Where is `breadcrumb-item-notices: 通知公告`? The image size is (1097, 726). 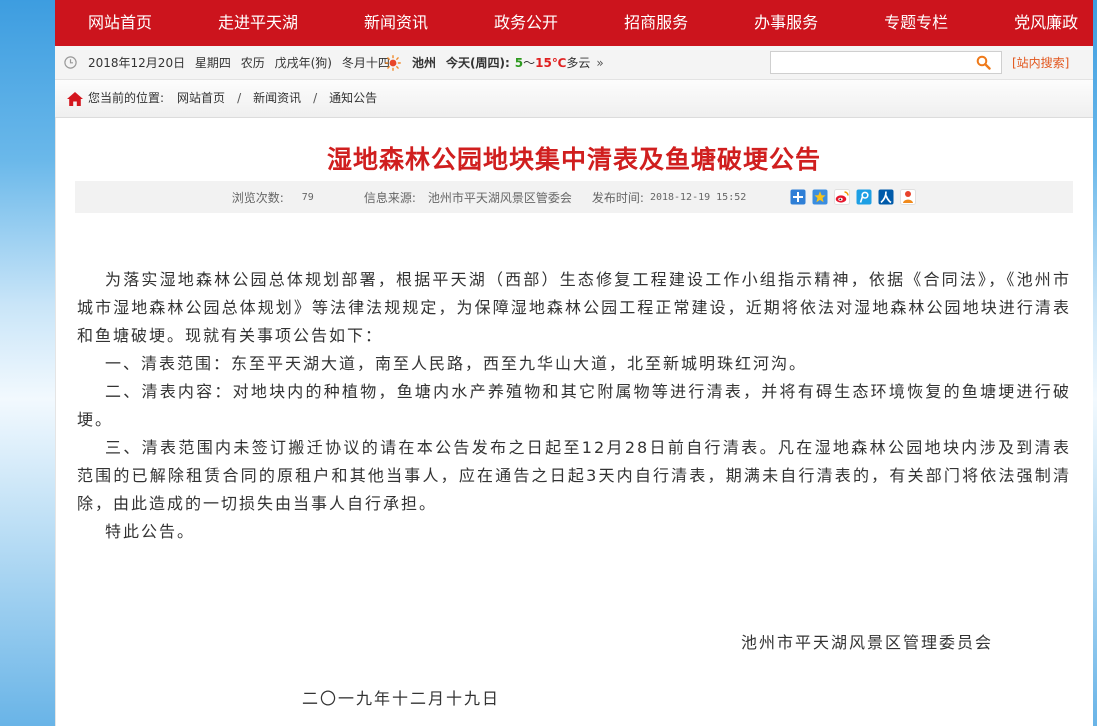
breadcrumb-item-notices: 通知公告 is located at coordinates (353, 98).